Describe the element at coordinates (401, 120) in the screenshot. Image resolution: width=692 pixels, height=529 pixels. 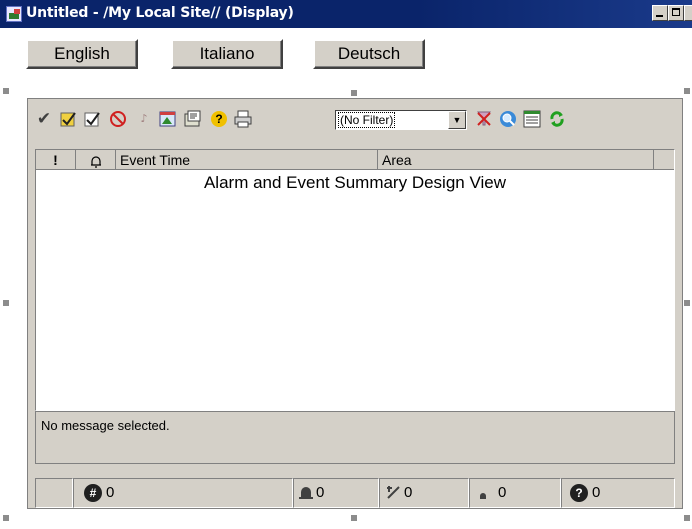
I see `filter-select: (No Filter) ▼` at that location.